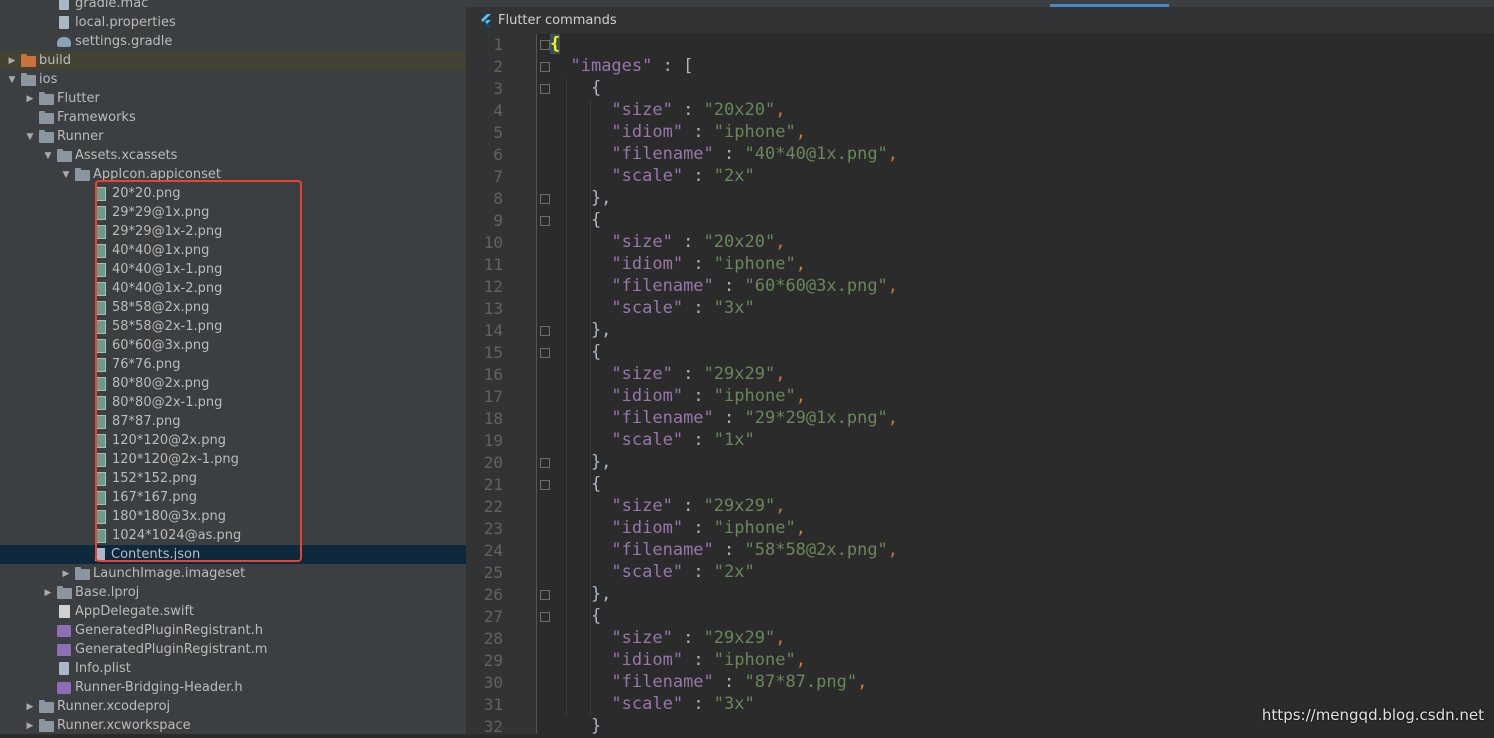  I want to click on tree-item: ▶ Runner.xcodeproj, so click(233, 706).